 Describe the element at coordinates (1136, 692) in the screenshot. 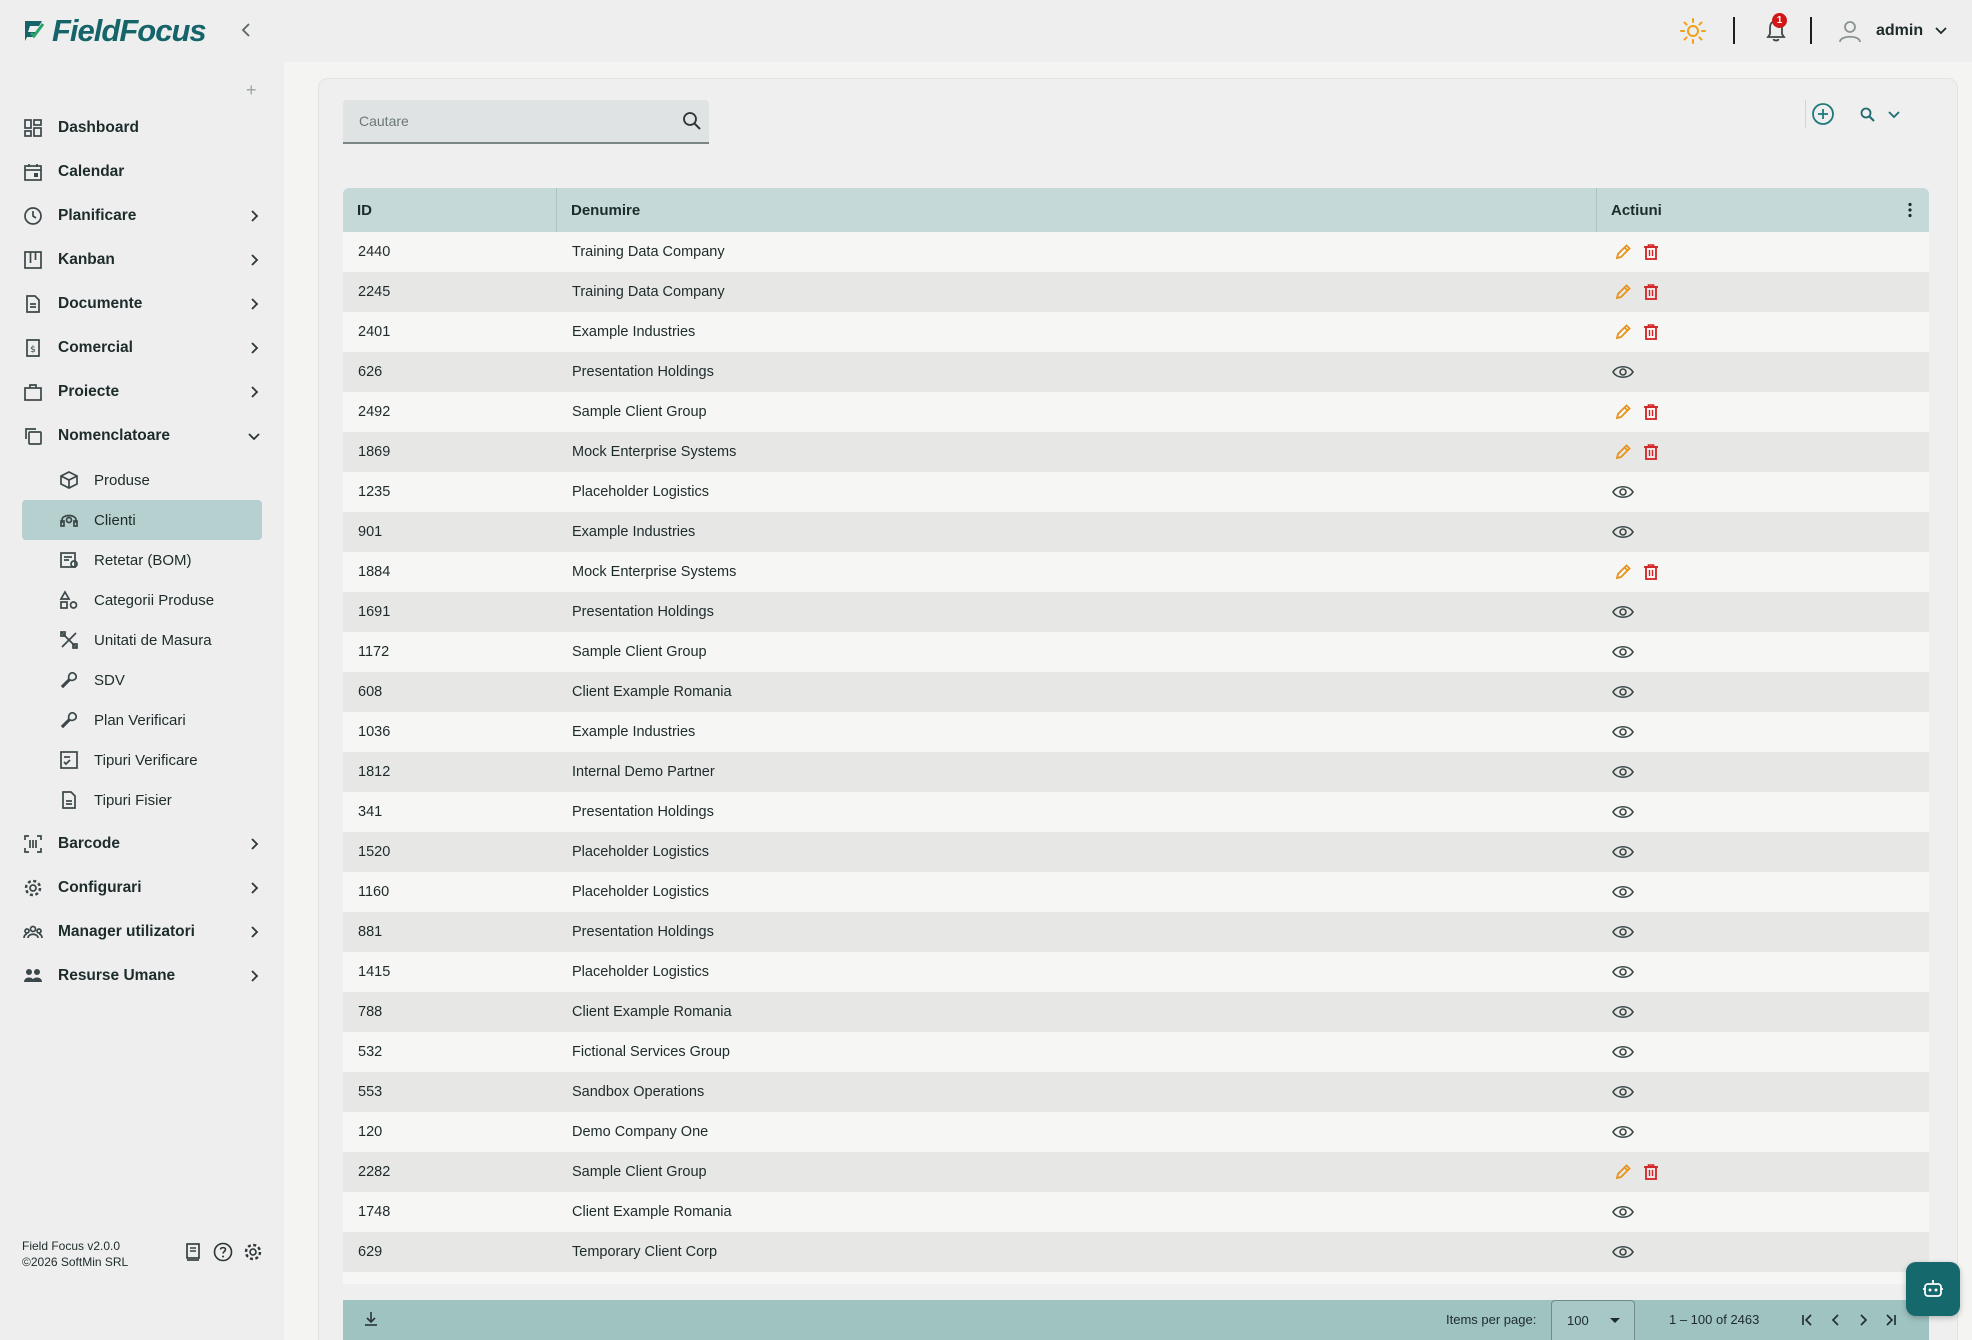

I see `table-row: 608 Client Example Romania` at that location.